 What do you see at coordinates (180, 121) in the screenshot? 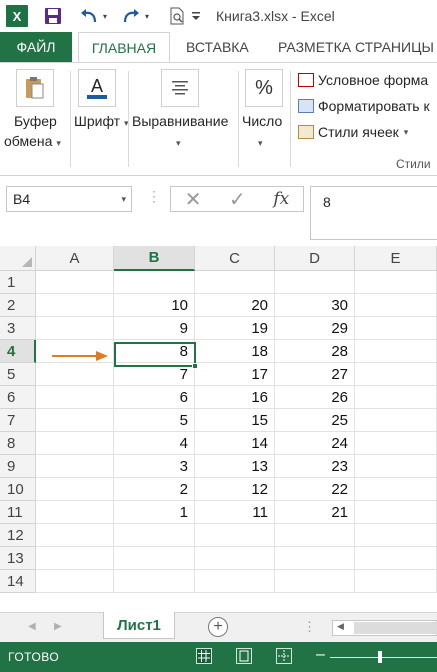
I see `alignment-label-wrap: Выравнивание` at bounding box center [180, 121].